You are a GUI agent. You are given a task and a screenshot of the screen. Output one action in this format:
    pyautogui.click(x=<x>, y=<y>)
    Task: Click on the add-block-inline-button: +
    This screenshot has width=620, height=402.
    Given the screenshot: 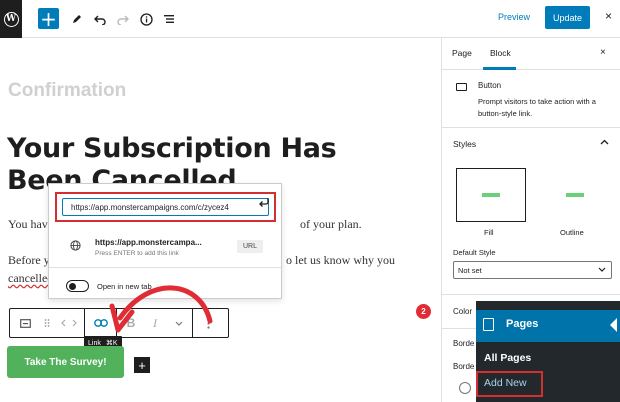 What is the action you would take?
    pyautogui.click(x=142, y=365)
    